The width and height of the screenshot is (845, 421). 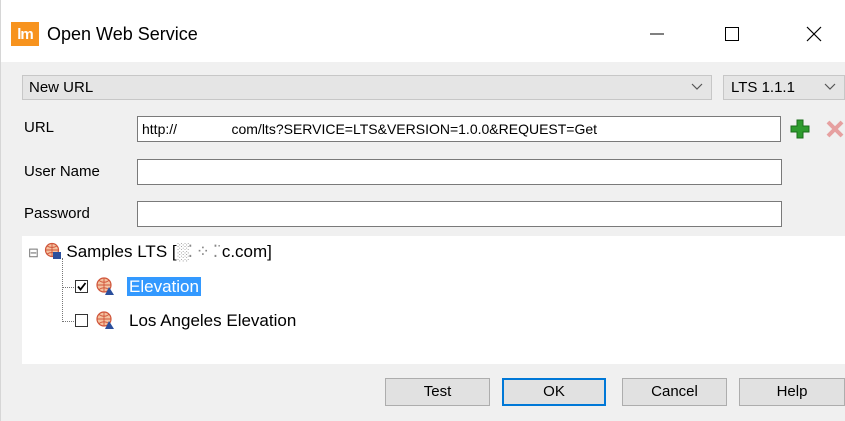 I want to click on tree-item-label: Los Angeles Elevation, so click(x=213, y=320).